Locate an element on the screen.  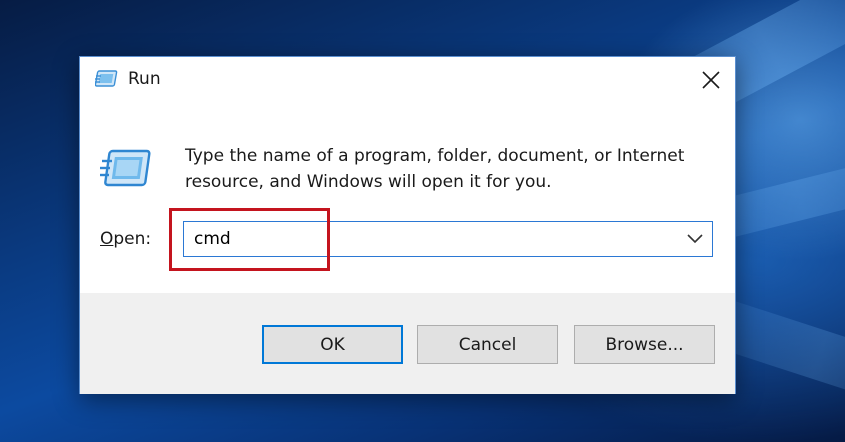
title-bar: Run is located at coordinates (407, 80).